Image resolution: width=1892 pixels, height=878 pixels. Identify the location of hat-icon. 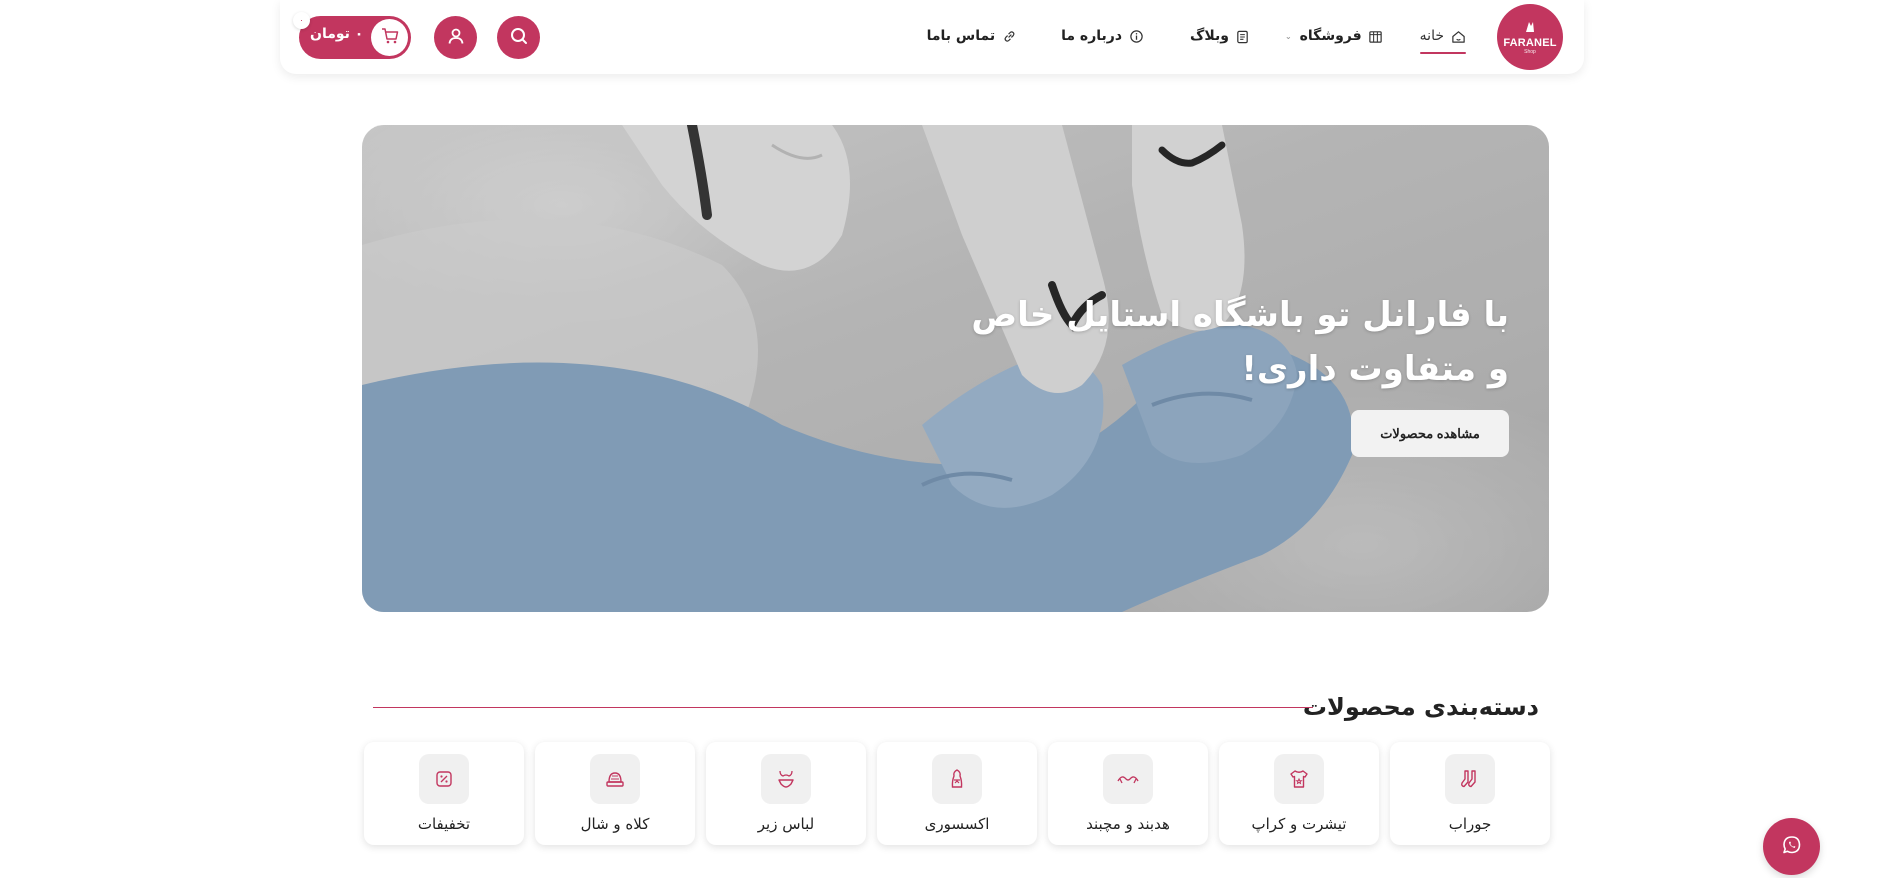
(615, 779).